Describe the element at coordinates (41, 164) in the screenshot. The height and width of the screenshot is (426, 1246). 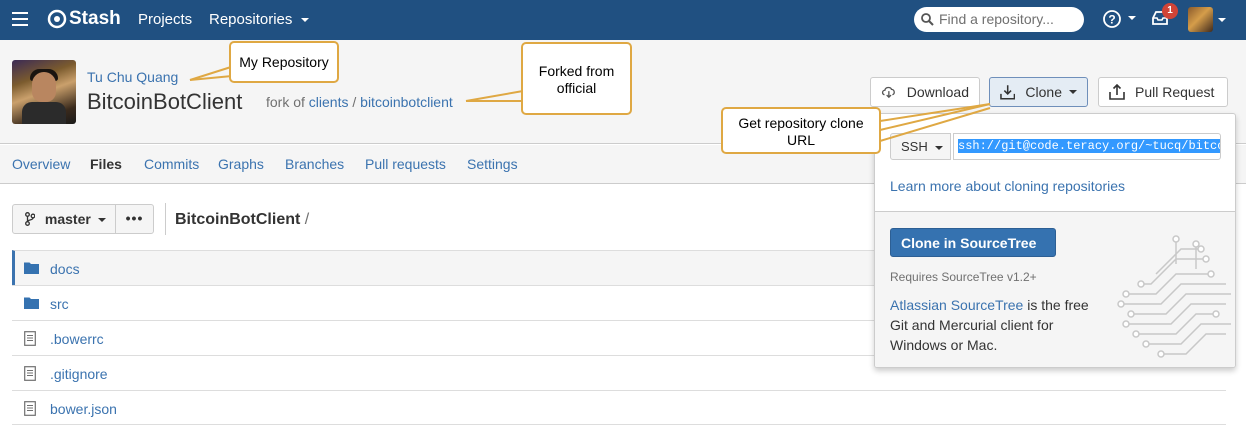
I see `tab-overview: Overview` at that location.